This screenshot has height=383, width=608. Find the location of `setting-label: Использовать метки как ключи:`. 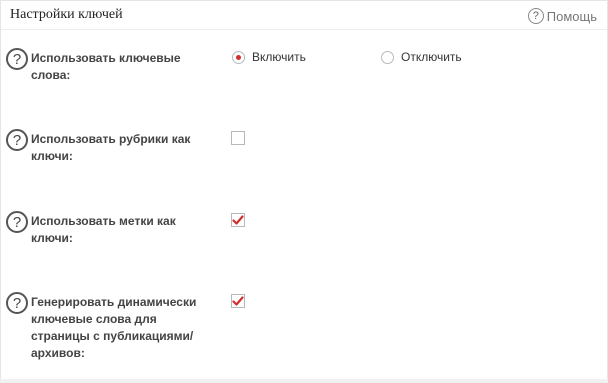

setting-label: Использовать метки как ключи: is located at coordinates (103, 229).